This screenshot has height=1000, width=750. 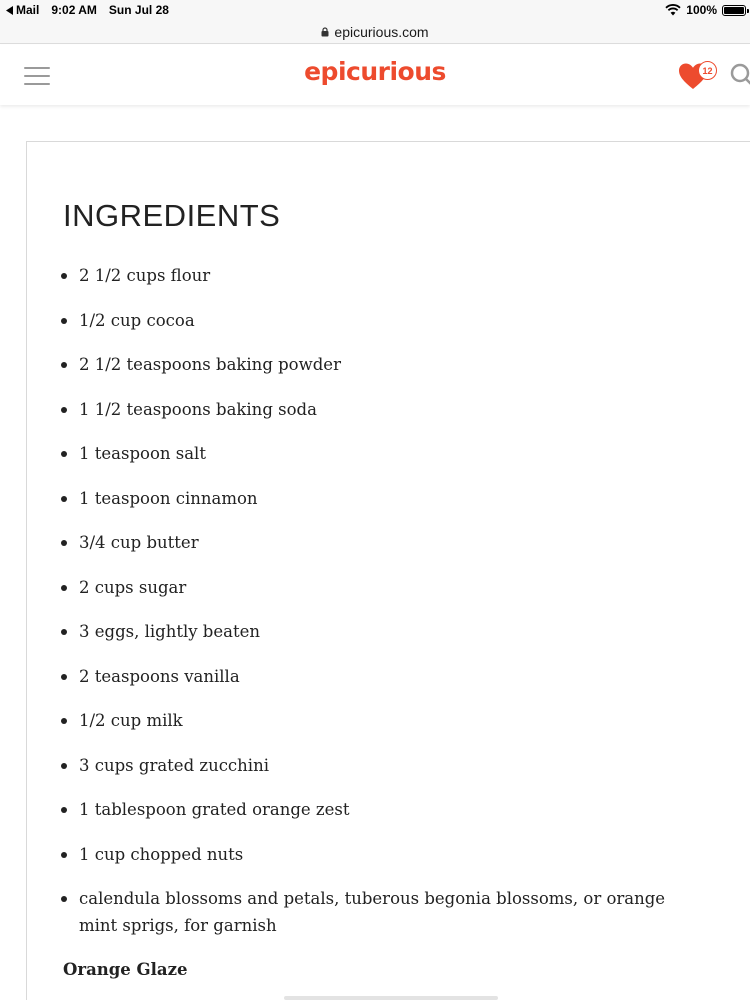 What do you see at coordinates (381, 320) in the screenshot?
I see `ingredient-item: 1/2 cup cocoa` at bounding box center [381, 320].